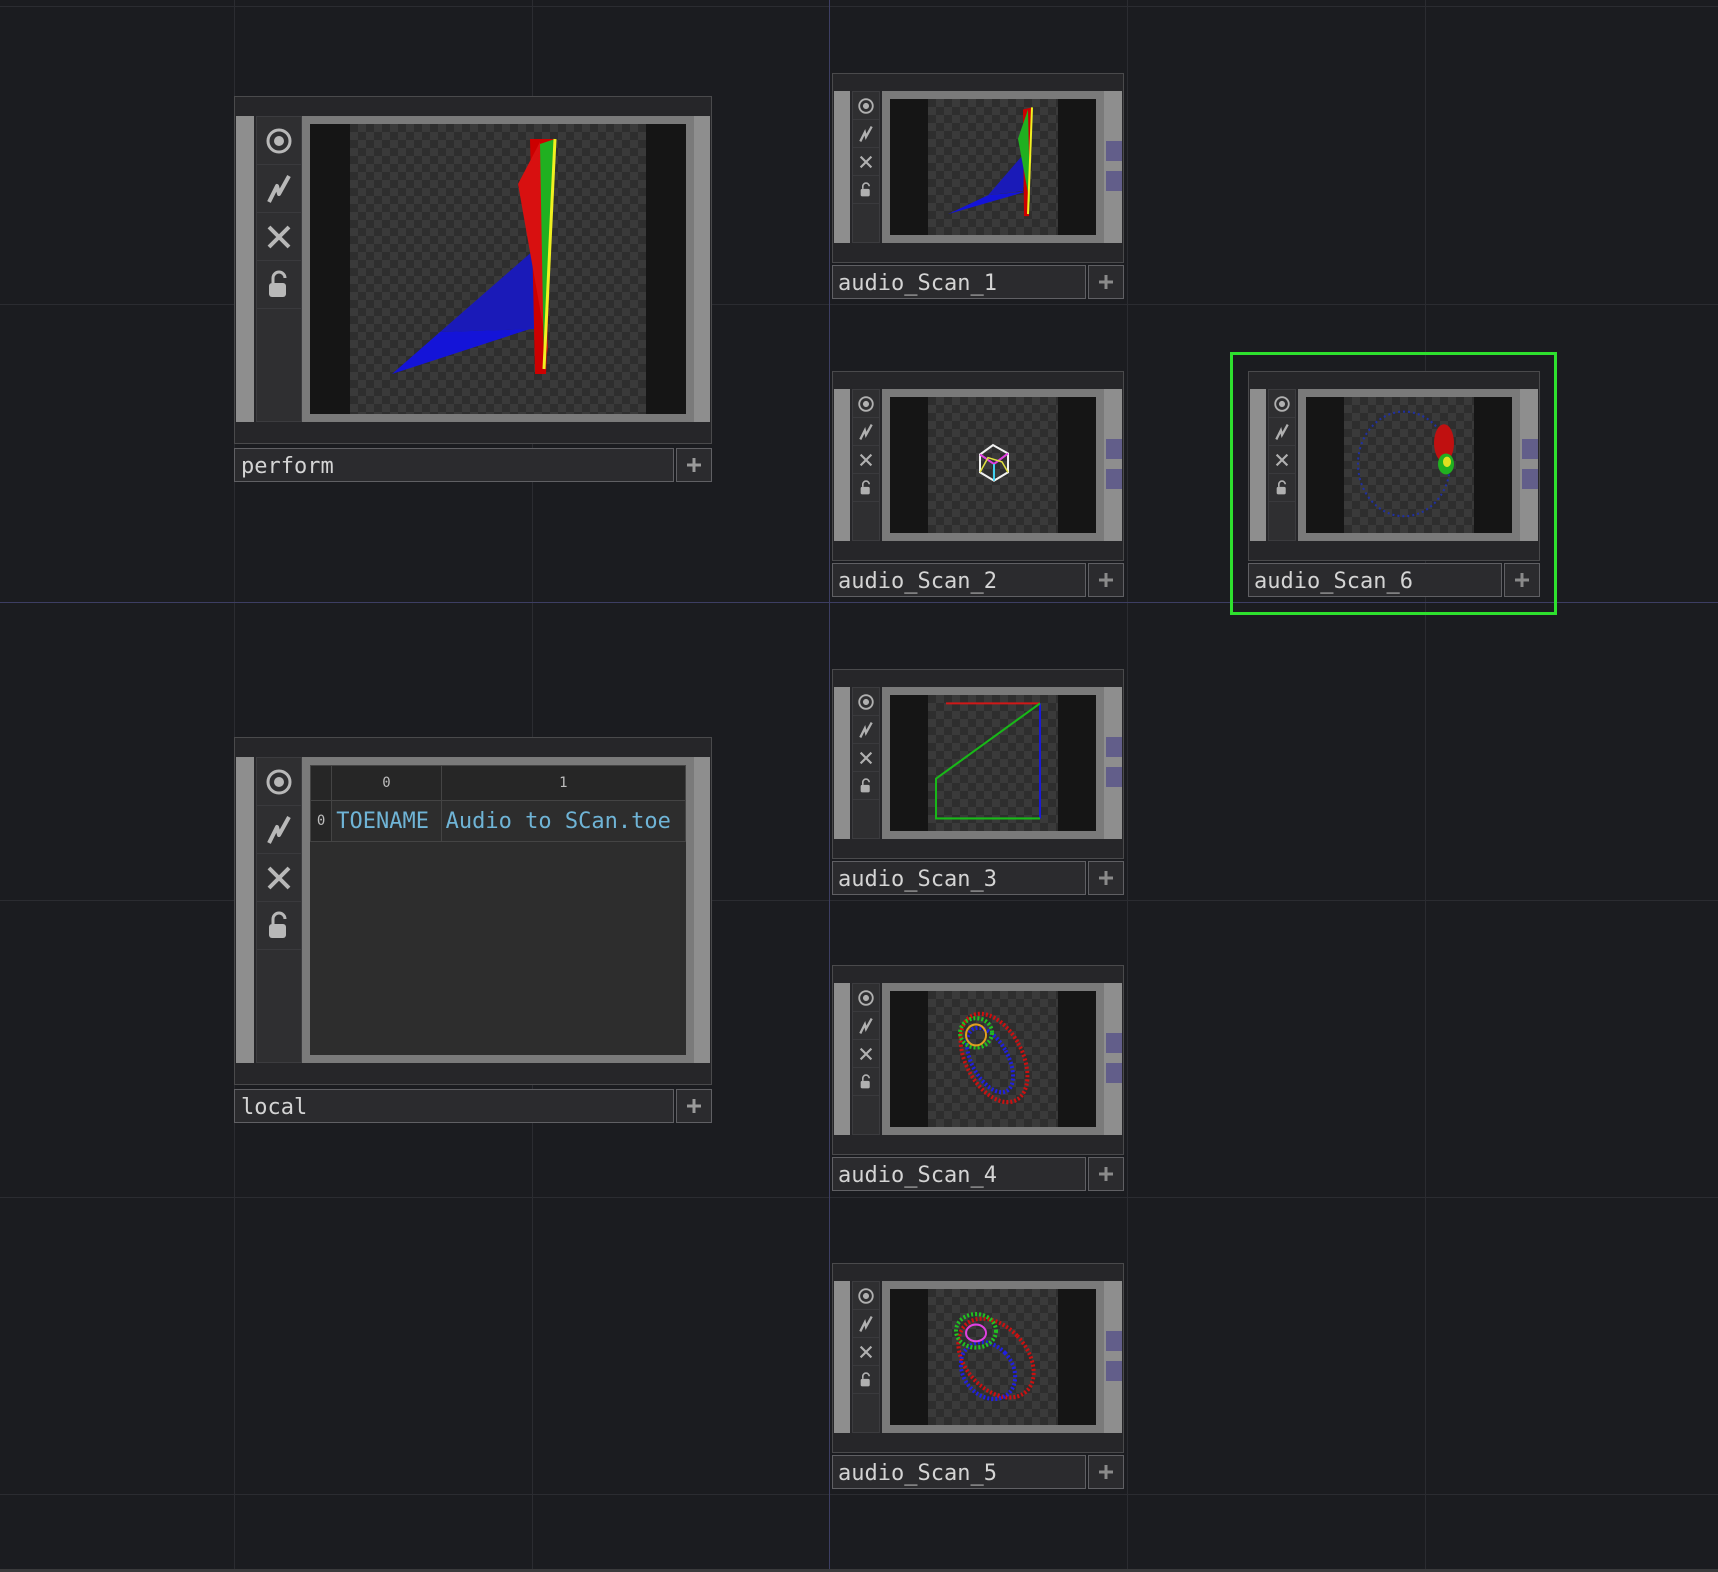  What do you see at coordinates (454, 465) in the screenshot?
I see `node-name: perform` at bounding box center [454, 465].